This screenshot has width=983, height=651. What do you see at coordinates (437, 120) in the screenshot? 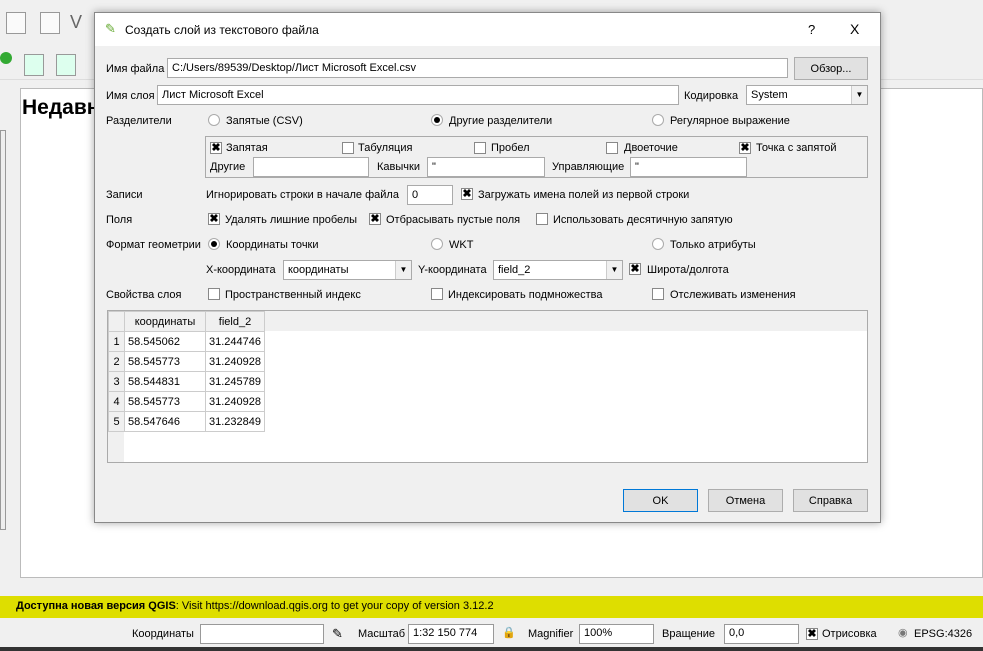
I see `radio-custom-delims` at bounding box center [437, 120].